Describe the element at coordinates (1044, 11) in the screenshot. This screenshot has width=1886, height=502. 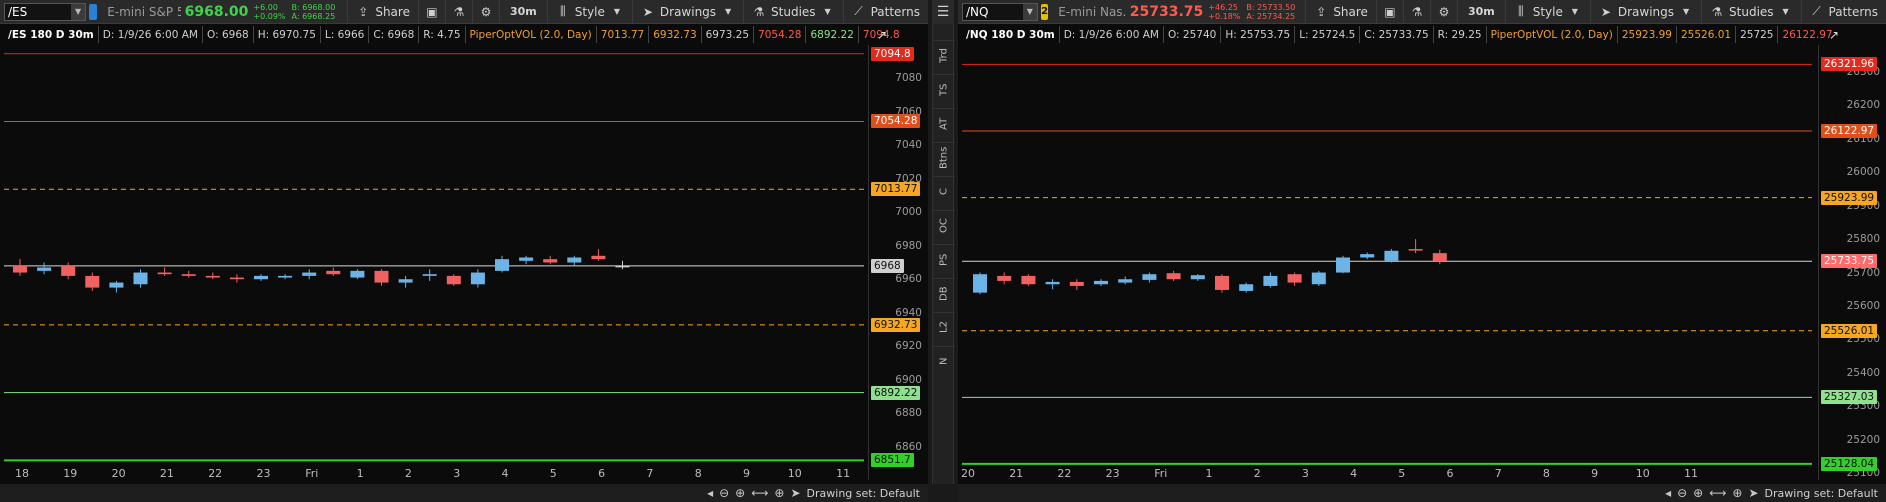
I see `link-group-badge: 2` at that location.